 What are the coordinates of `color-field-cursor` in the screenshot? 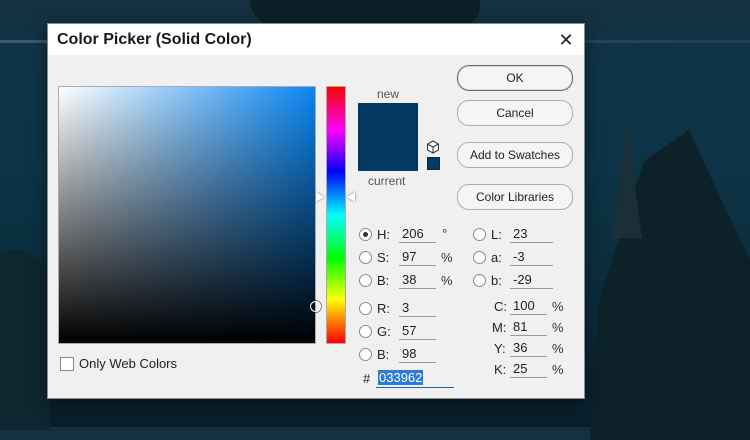 It's located at (315, 306).